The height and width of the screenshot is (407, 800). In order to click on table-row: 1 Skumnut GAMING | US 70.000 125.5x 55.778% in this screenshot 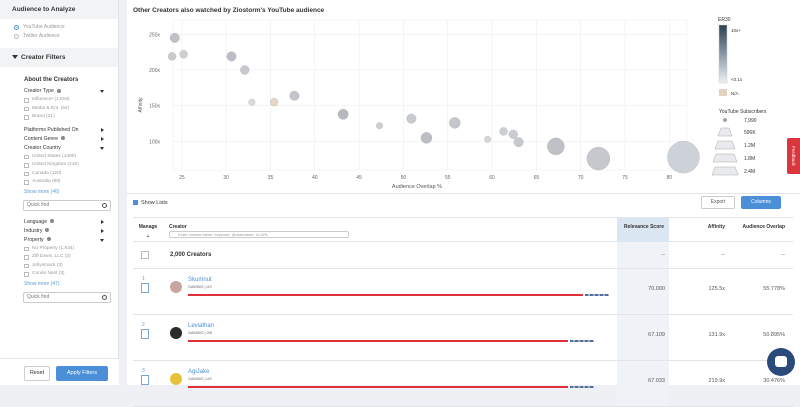, I will do `click(463, 292)`.